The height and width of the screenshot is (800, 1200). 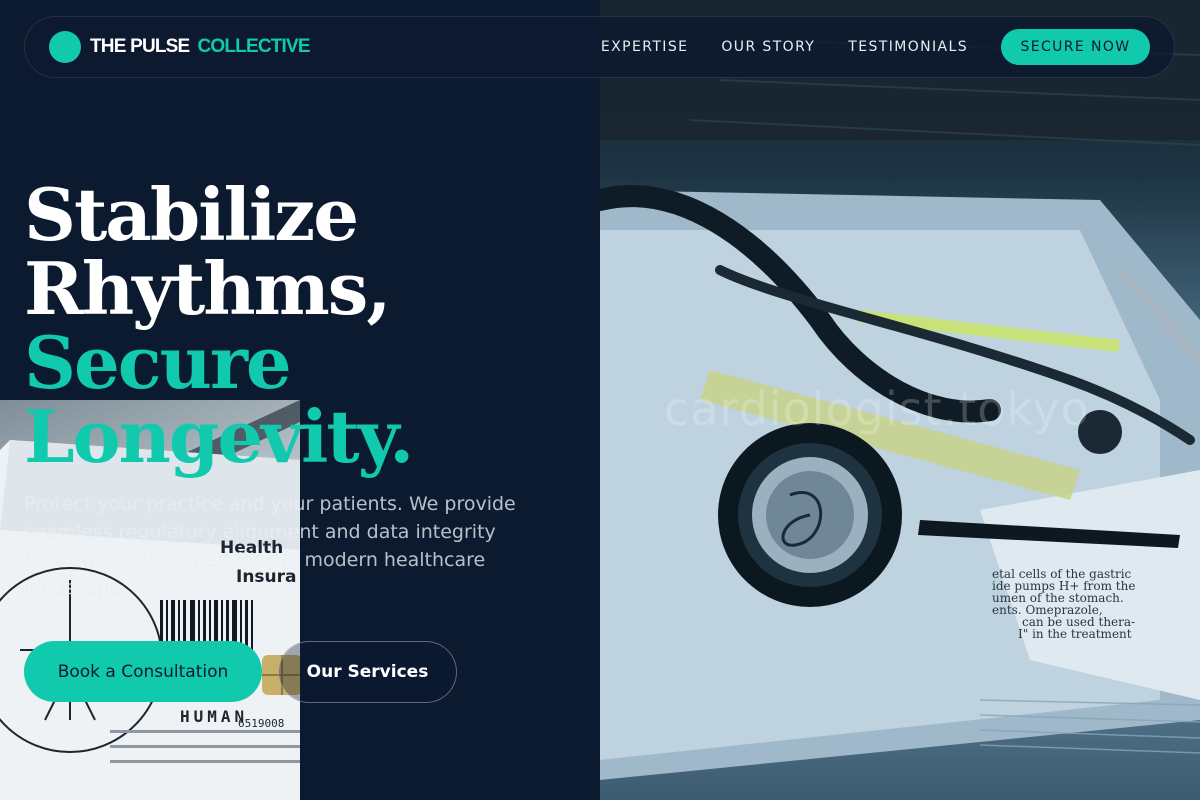 What do you see at coordinates (158, 362) in the screenshot?
I see `headline-line-3: Secure` at bounding box center [158, 362].